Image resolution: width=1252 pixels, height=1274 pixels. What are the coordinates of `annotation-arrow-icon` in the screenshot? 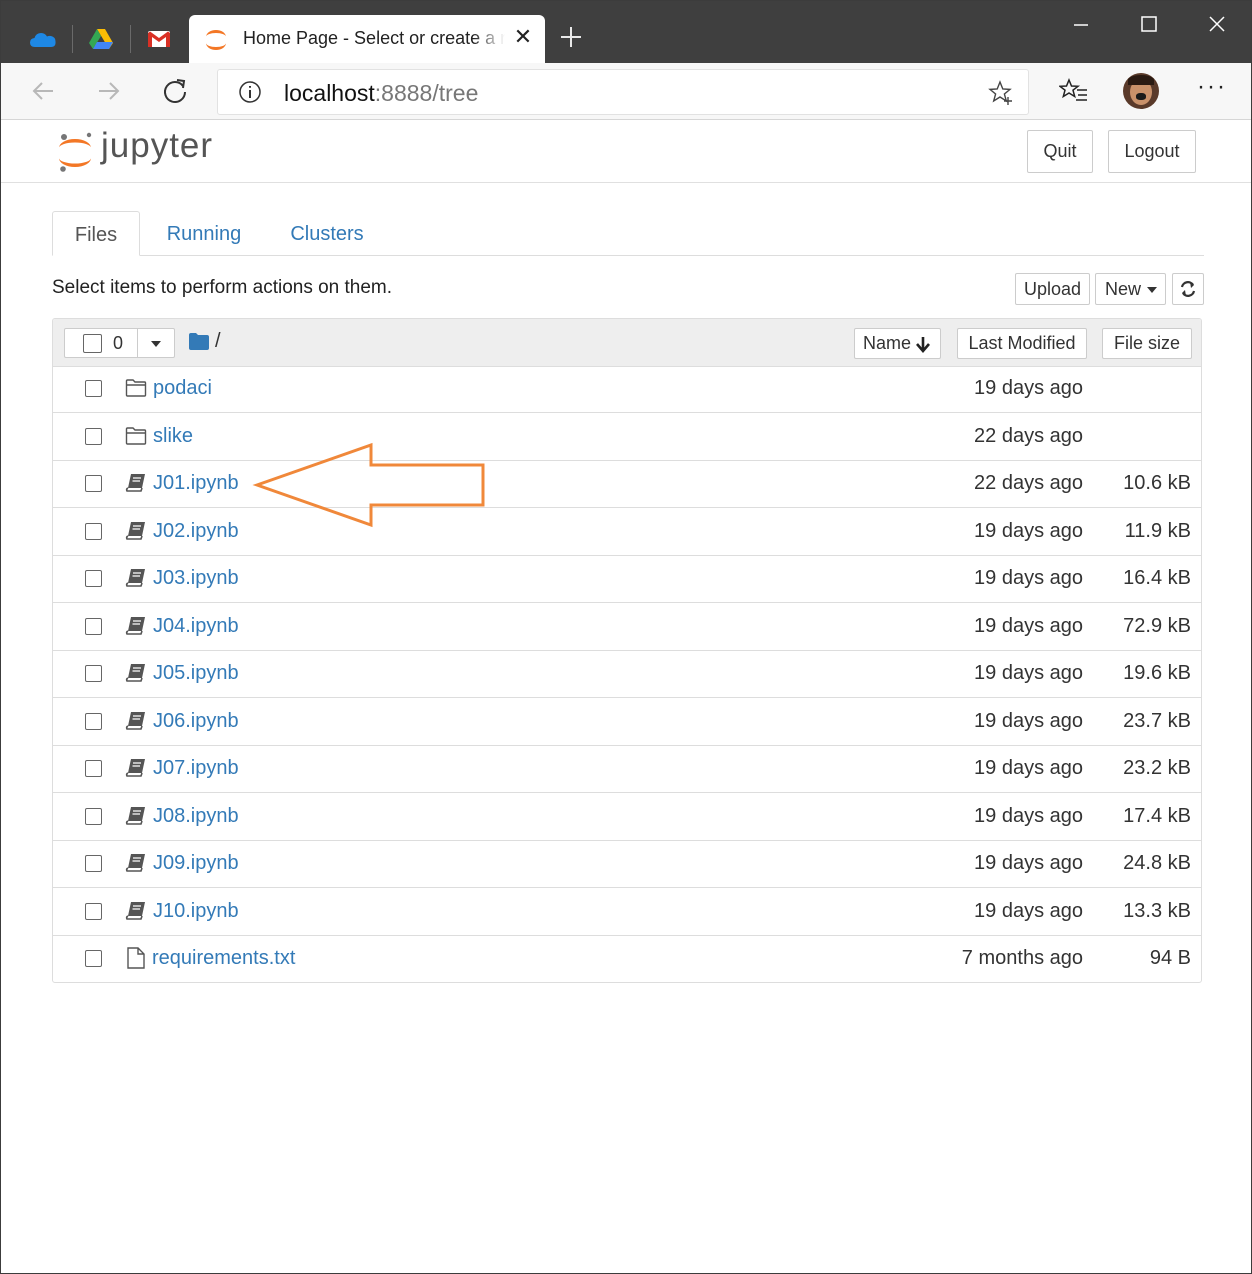 It's located at (368, 485).